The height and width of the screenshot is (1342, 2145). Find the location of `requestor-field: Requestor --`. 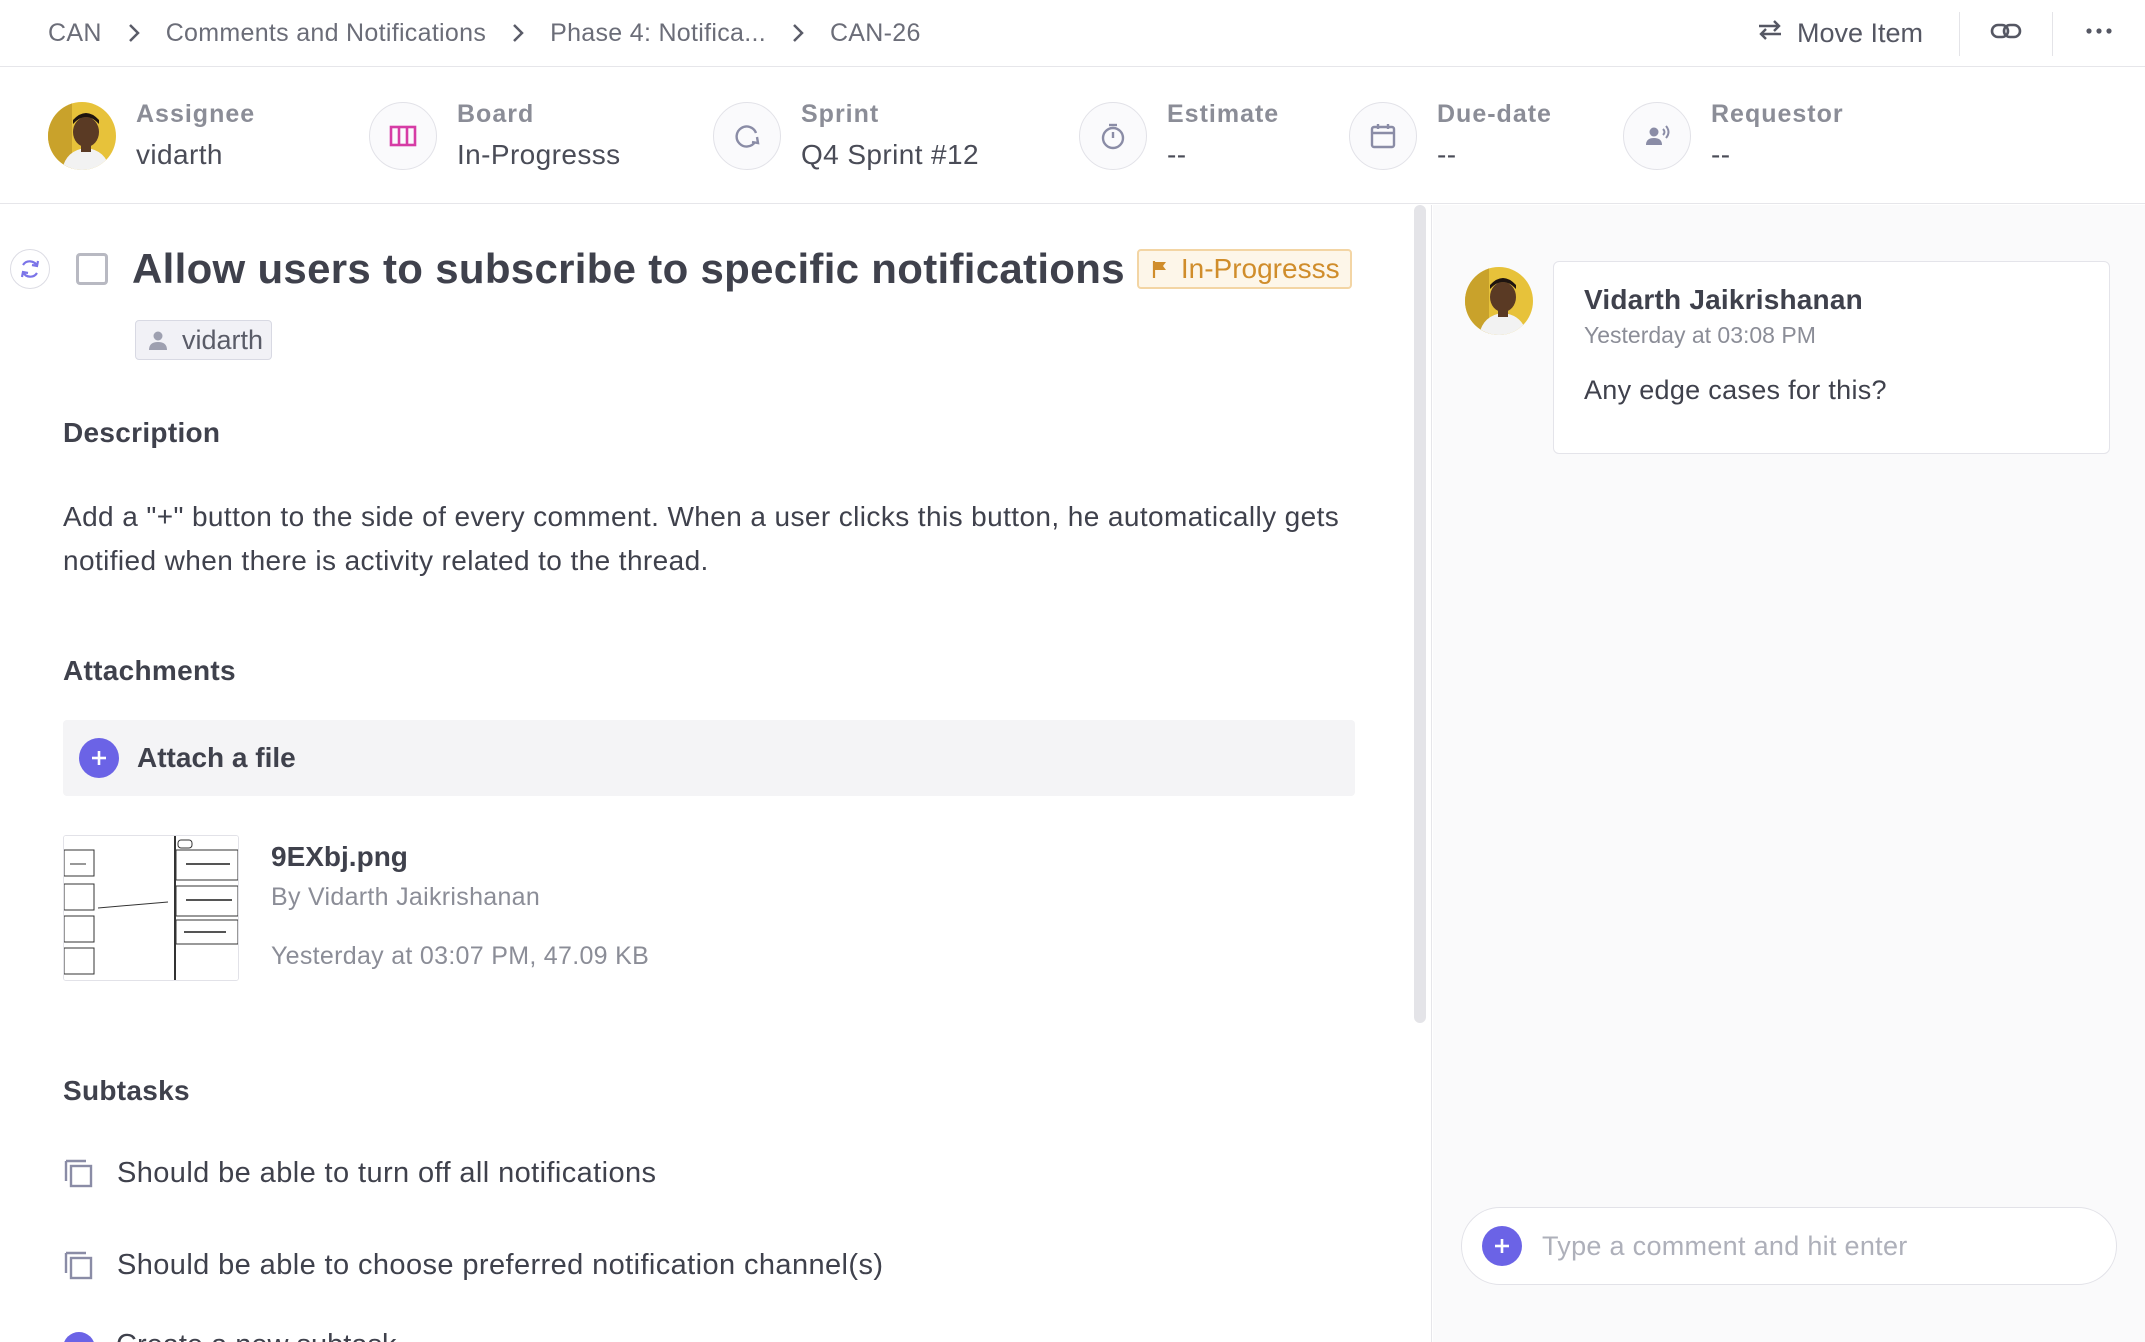

requestor-field: Requestor -- is located at coordinates (1733, 135).